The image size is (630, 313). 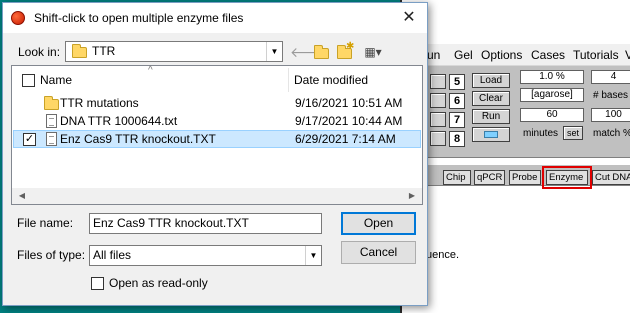 I want to click on minutes-label: minutes, so click(x=541, y=133).